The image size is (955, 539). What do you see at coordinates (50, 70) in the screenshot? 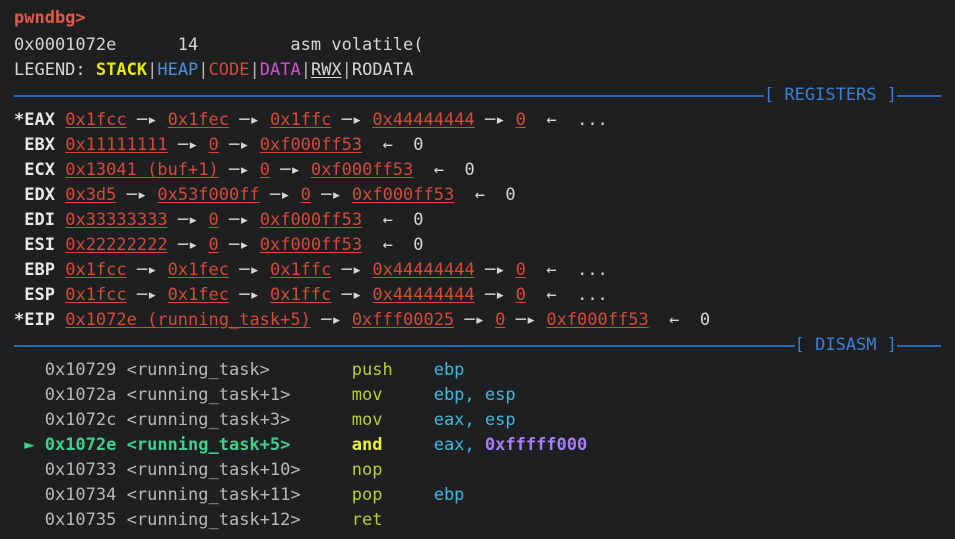
I see `legend-label: LEGEND:` at bounding box center [50, 70].